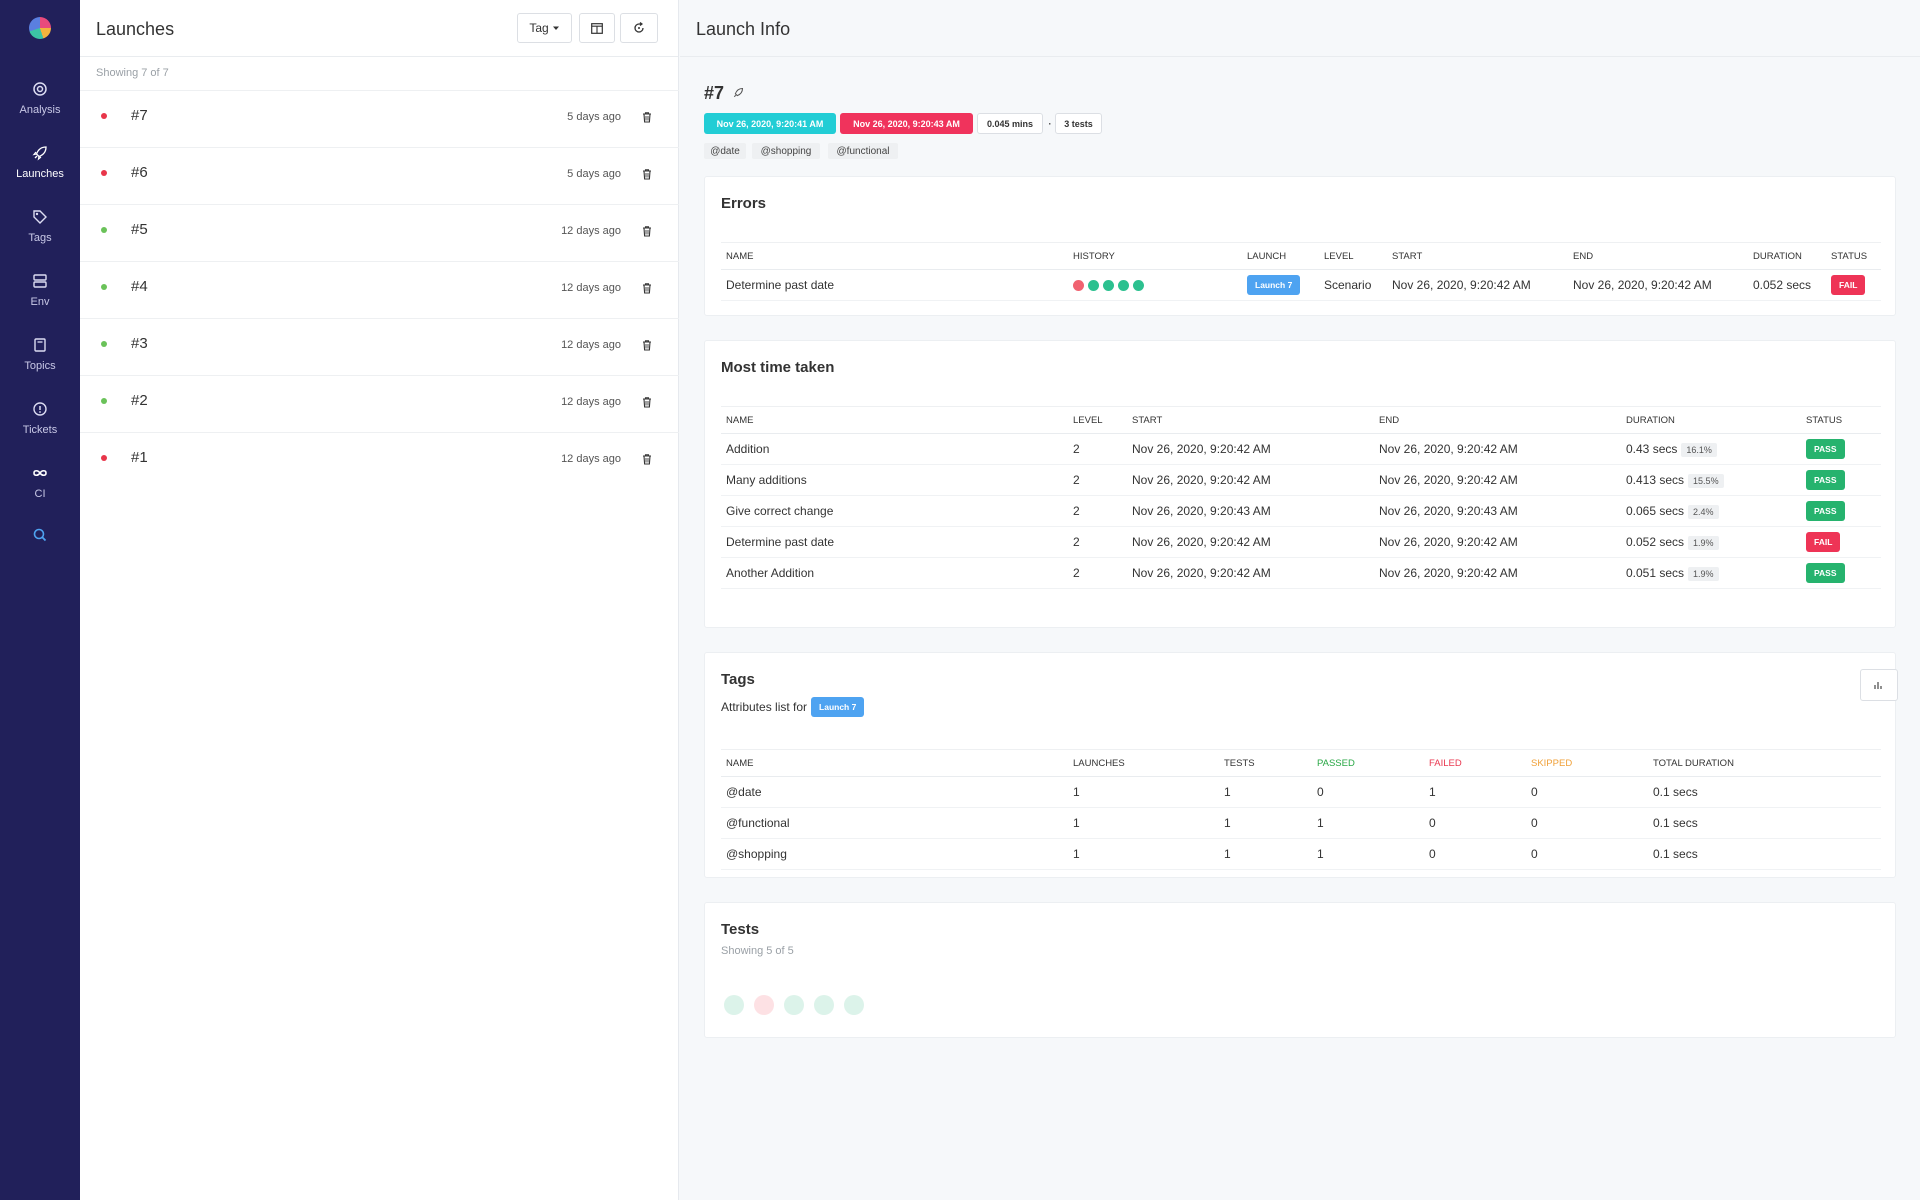 The width and height of the screenshot is (1920, 1200). Describe the element at coordinates (1143, 763) in the screenshot. I see `column-header: Launches` at that location.